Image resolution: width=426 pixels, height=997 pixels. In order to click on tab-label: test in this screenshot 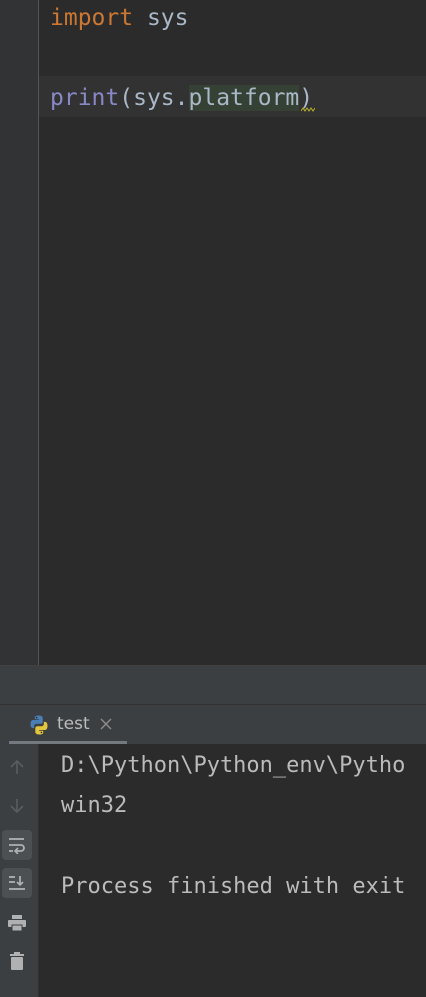, I will do `click(73, 724)`.